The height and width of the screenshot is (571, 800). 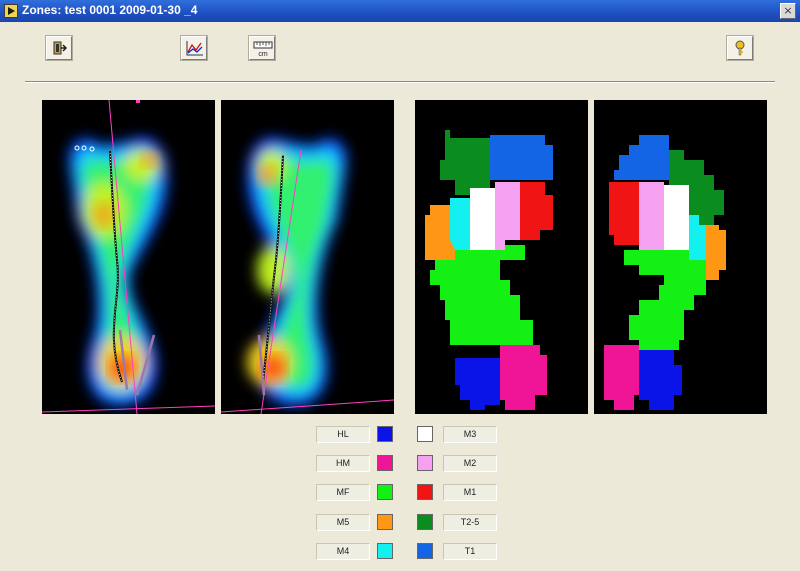 I want to click on help-key-icon, so click(x=740, y=48).